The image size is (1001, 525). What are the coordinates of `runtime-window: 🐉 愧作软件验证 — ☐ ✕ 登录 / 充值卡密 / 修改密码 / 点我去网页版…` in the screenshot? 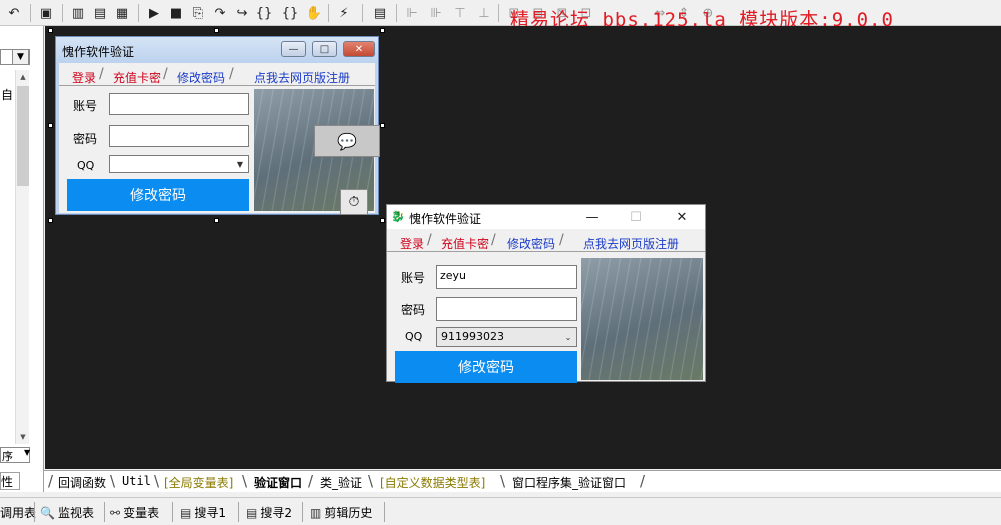 It's located at (546, 293).